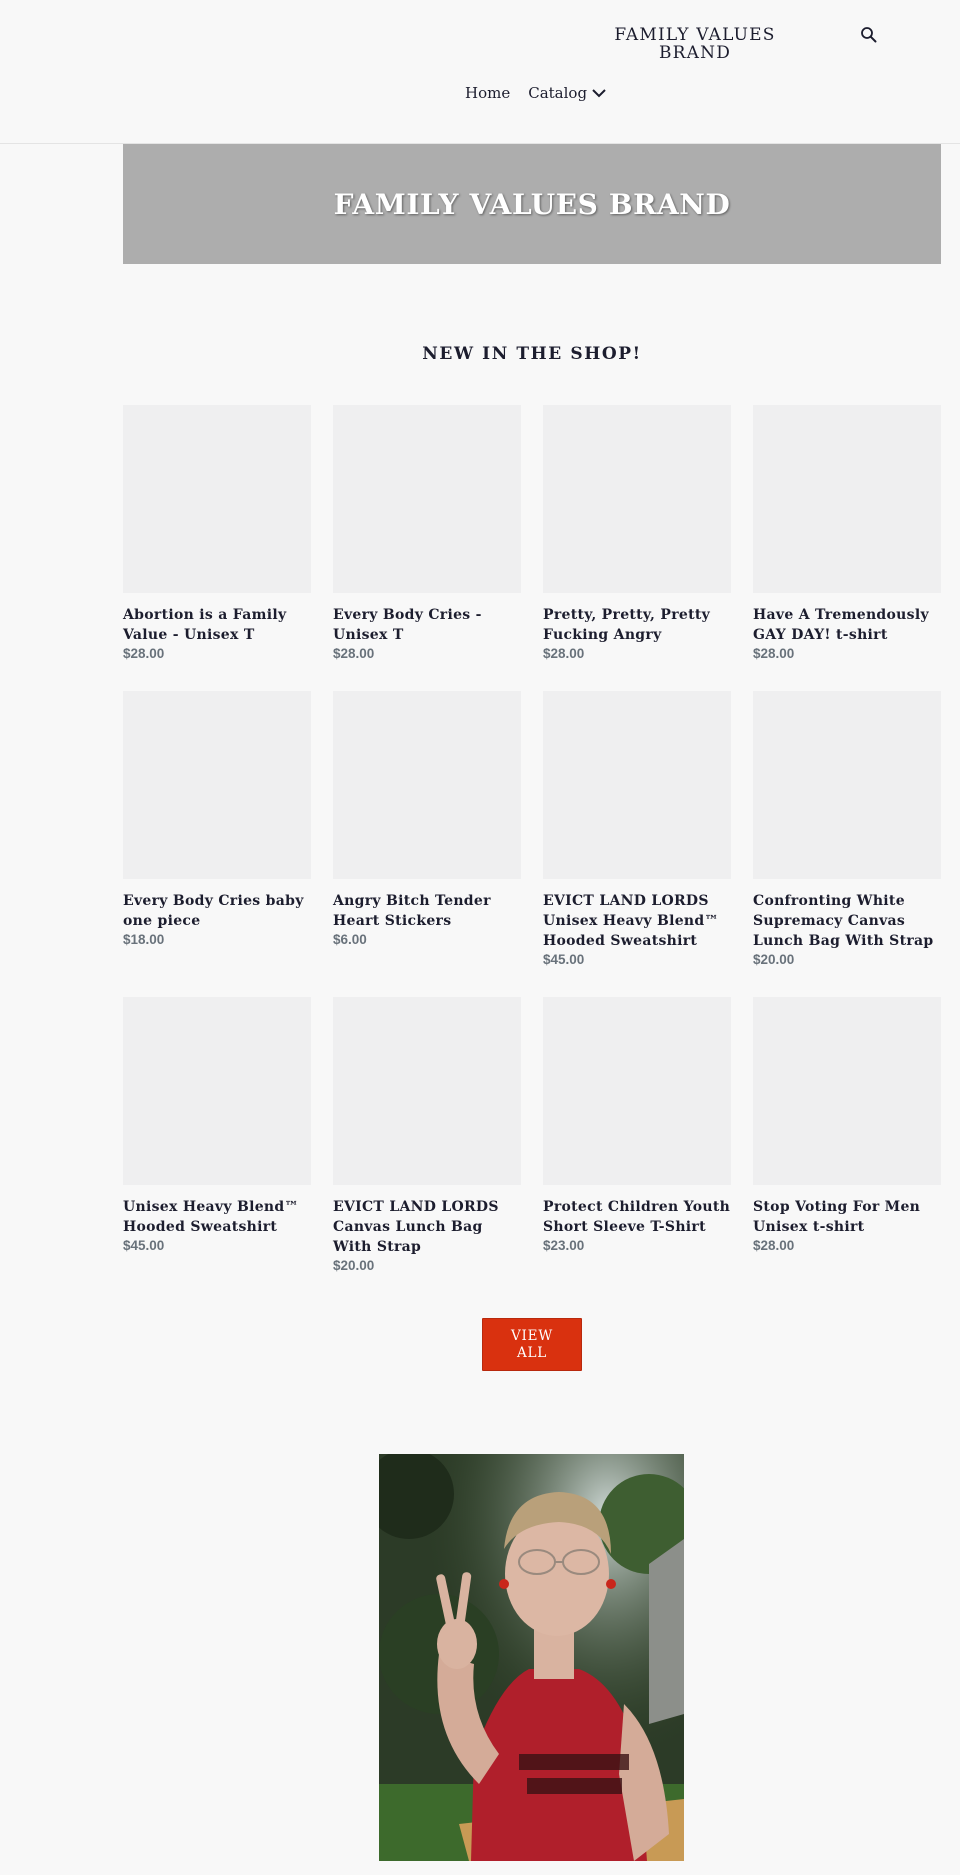 This screenshot has height=1875, width=960. Describe the element at coordinates (532, 1352) in the screenshot. I see `view-all-line-2: ALL` at that location.